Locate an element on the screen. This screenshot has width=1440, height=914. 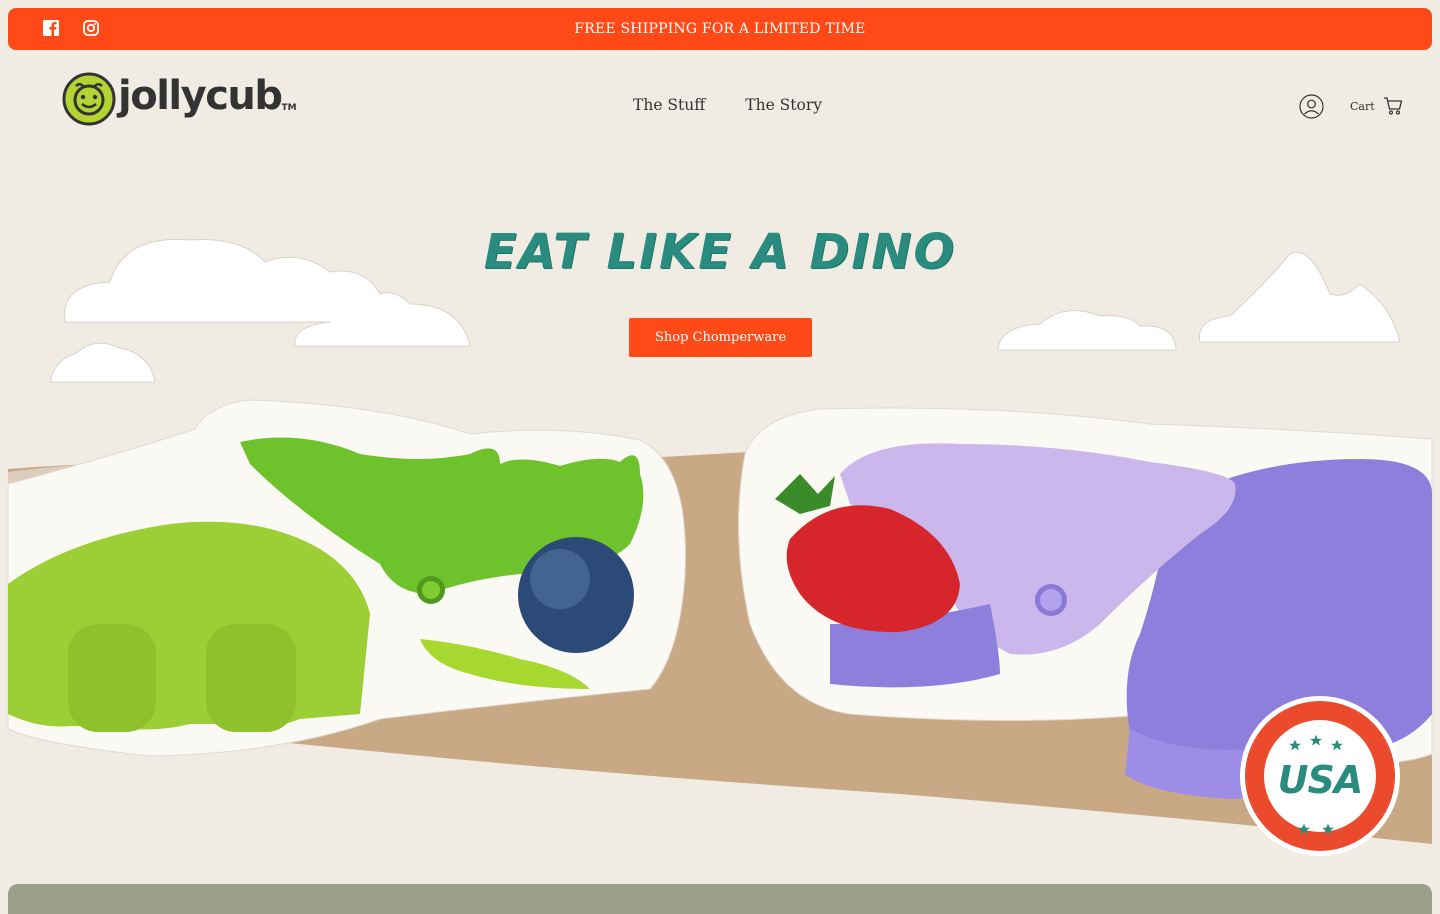
account-icon is located at coordinates (1311, 106).